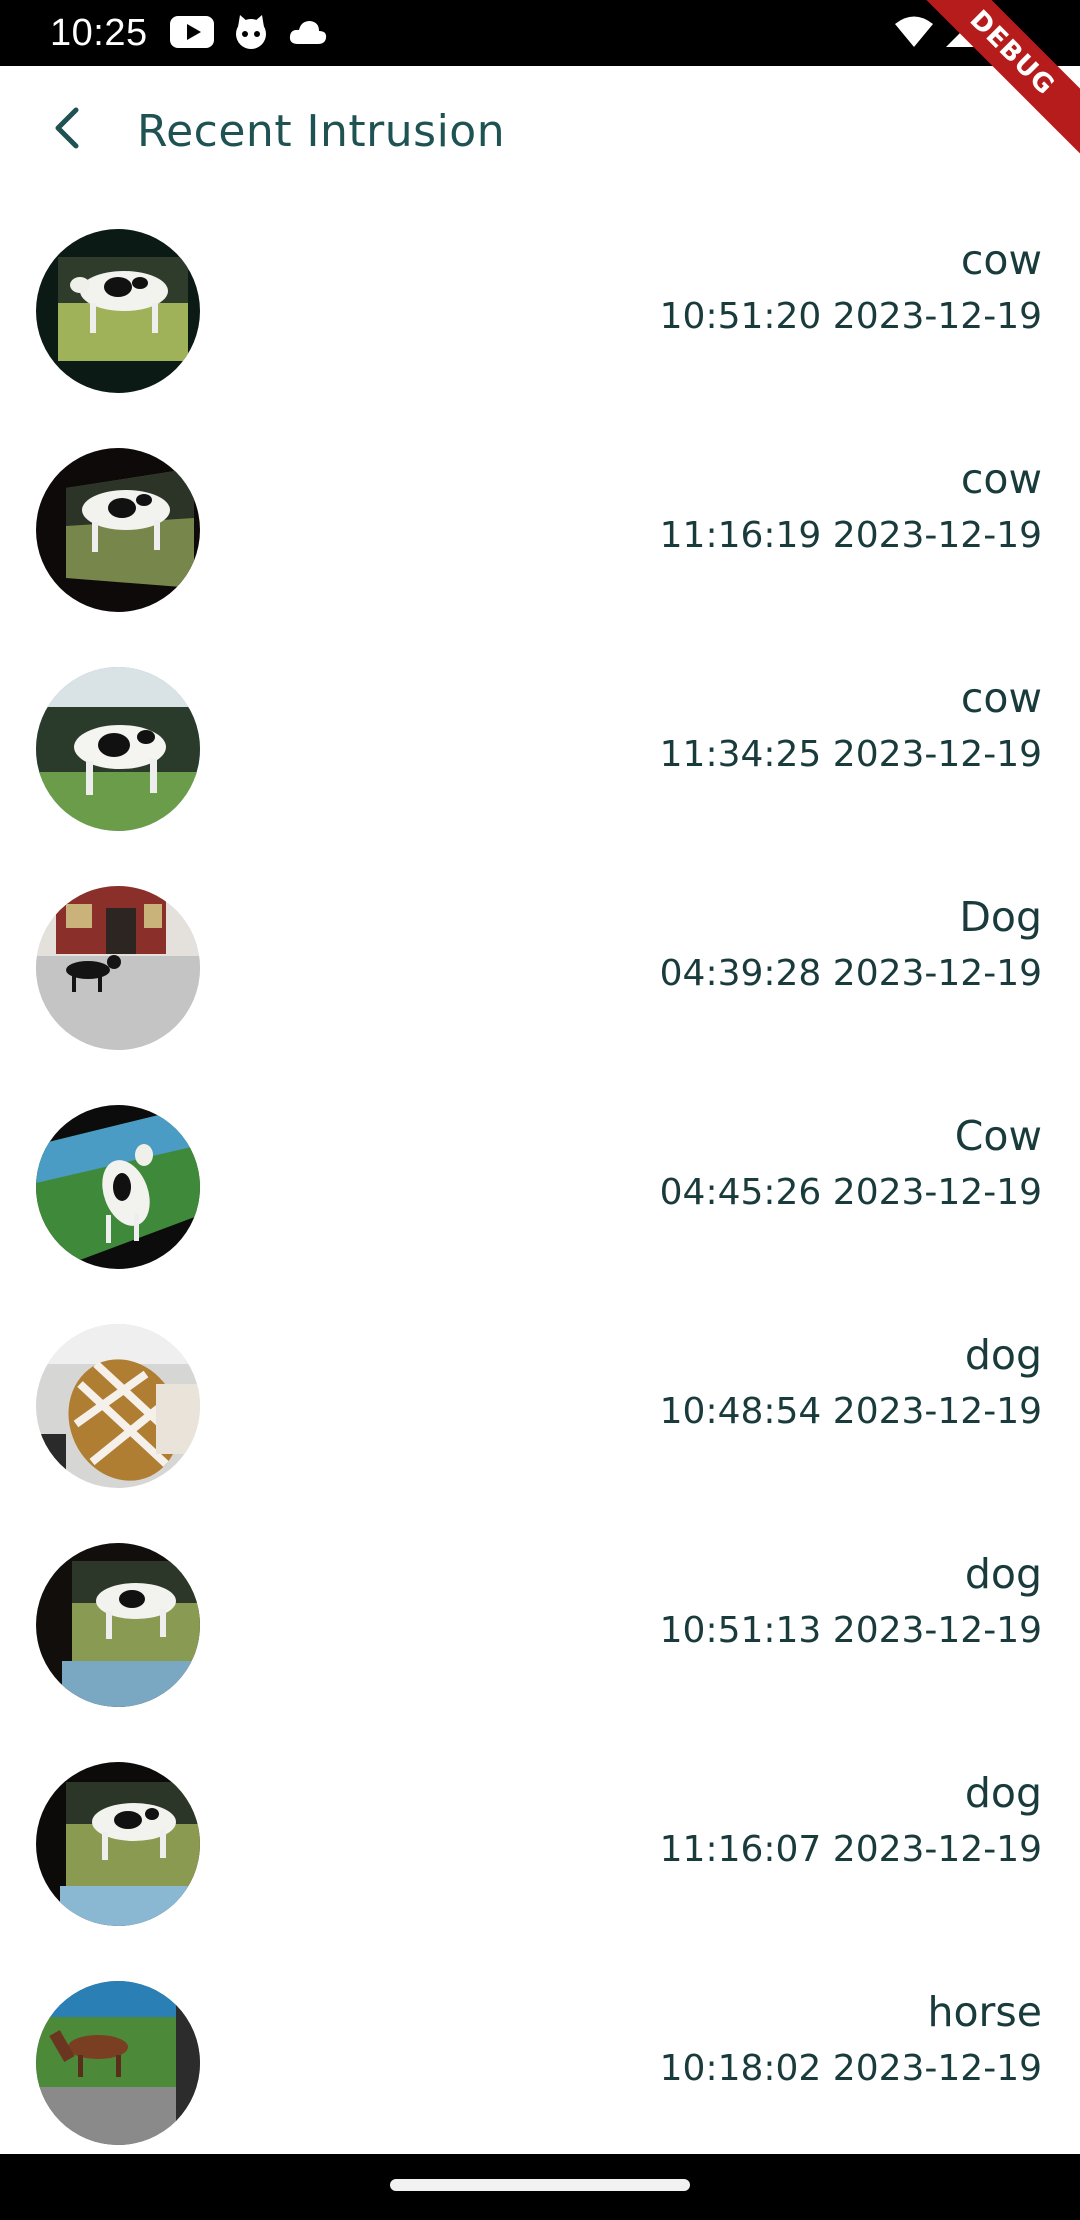 Image resolution: width=1080 pixels, height=2220 pixels. I want to click on list-item: dog 10:48:54 2023-12-19, so click(540, 1406).